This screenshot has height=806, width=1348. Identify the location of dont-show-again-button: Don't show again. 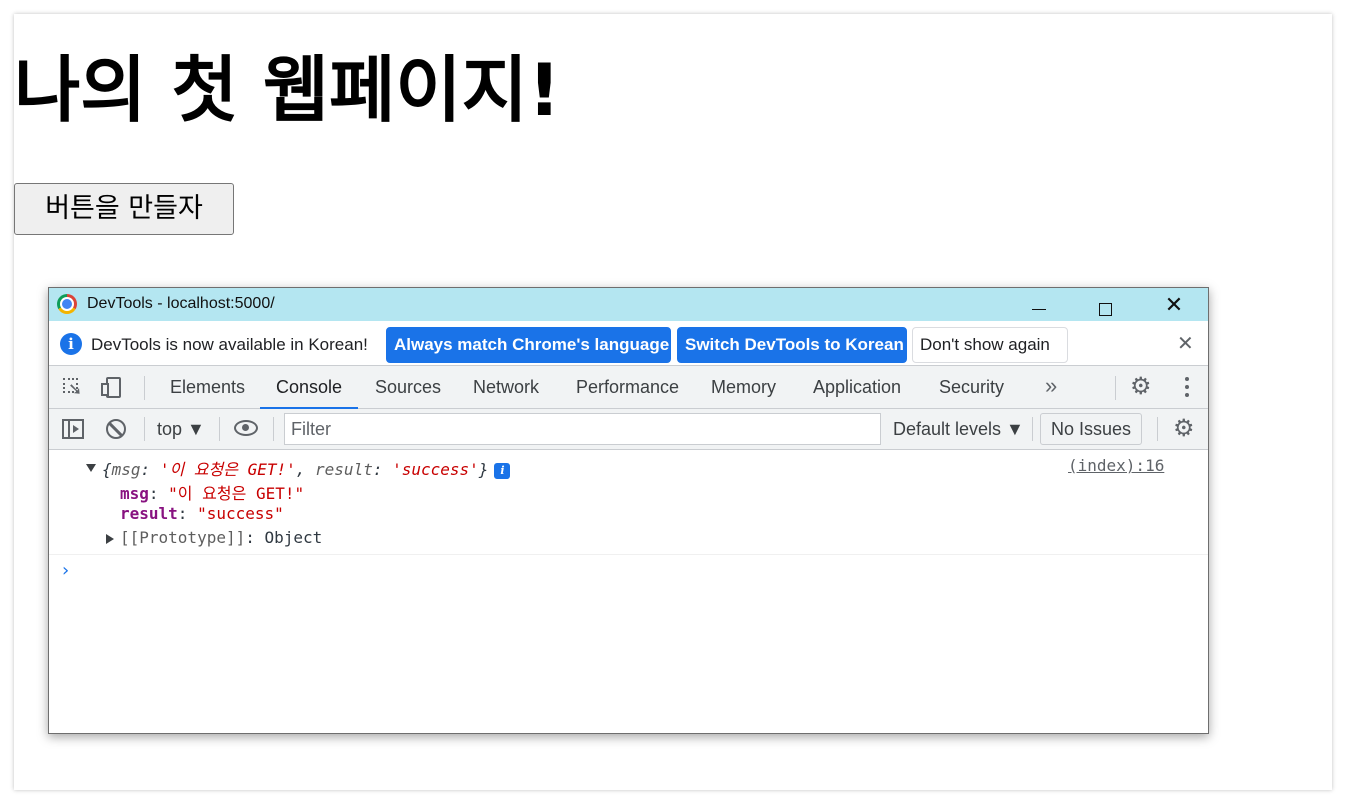
(990, 345).